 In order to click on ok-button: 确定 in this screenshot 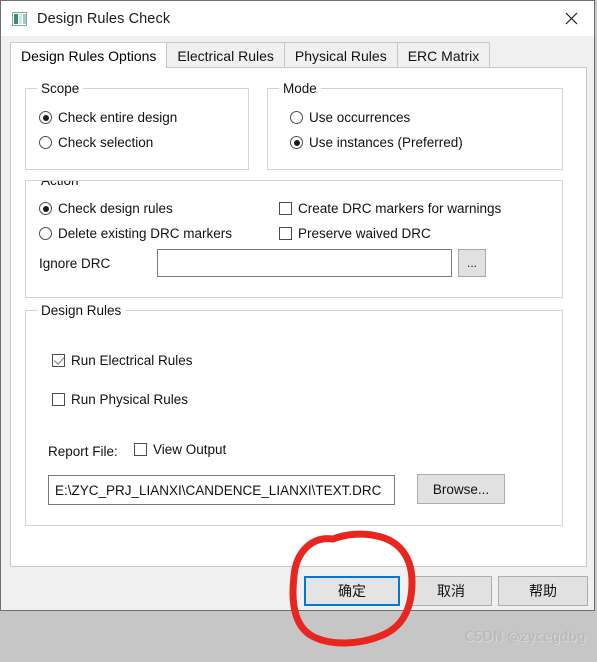, I will do `click(352, 591)`.